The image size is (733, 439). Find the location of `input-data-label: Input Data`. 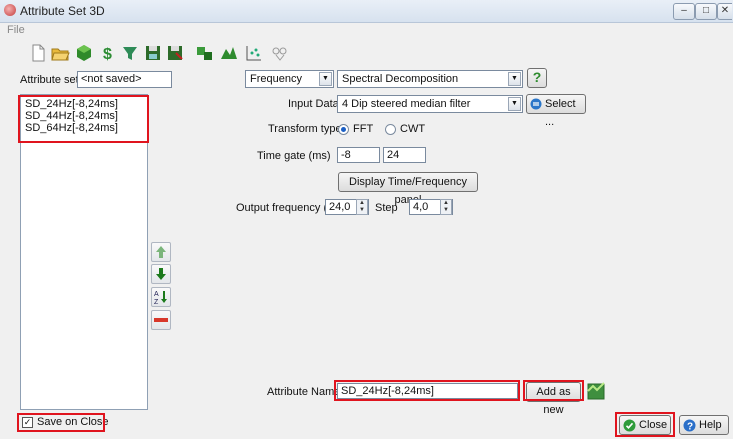

input-data-label: Input Data is located at coordinates (313, 104).